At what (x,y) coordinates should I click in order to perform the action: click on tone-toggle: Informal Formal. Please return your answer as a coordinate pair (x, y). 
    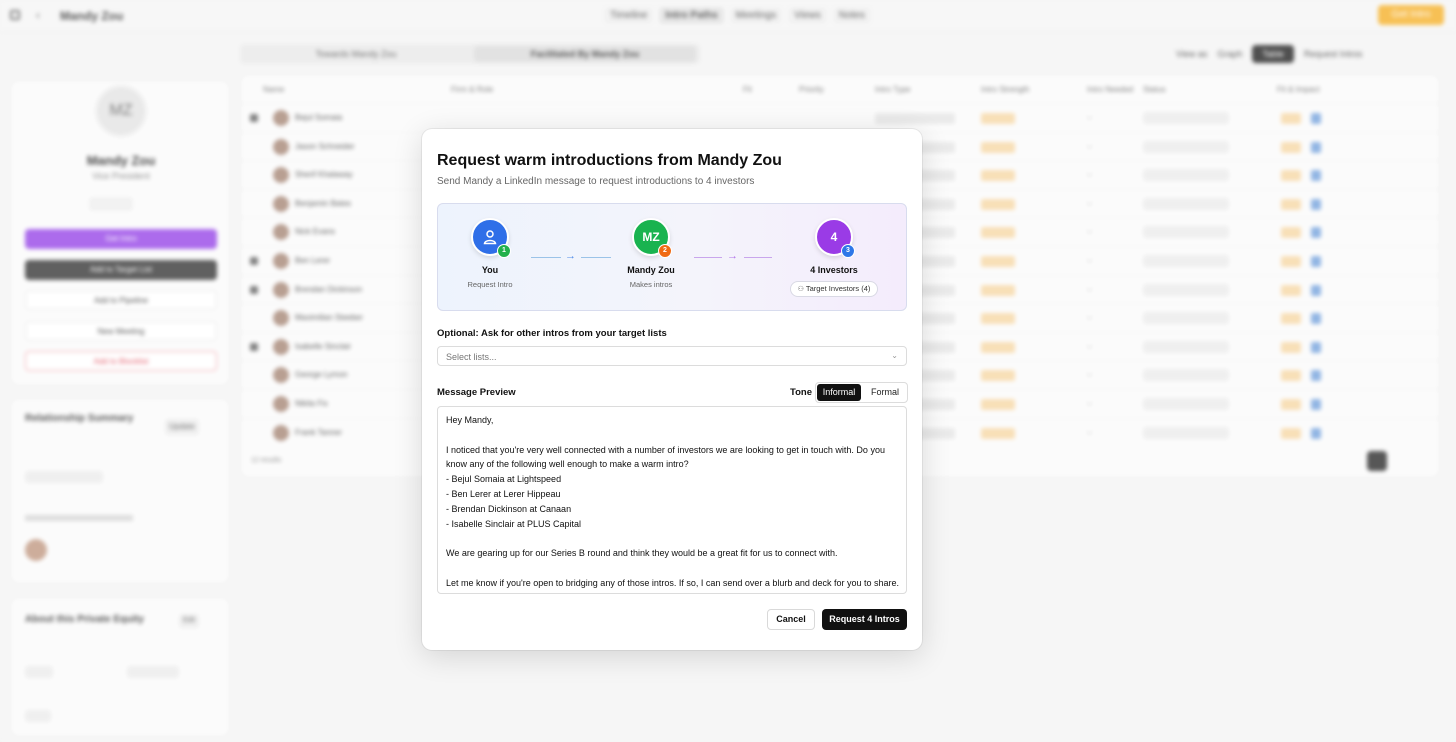
    Looking at the image, I should click on (861, 392).